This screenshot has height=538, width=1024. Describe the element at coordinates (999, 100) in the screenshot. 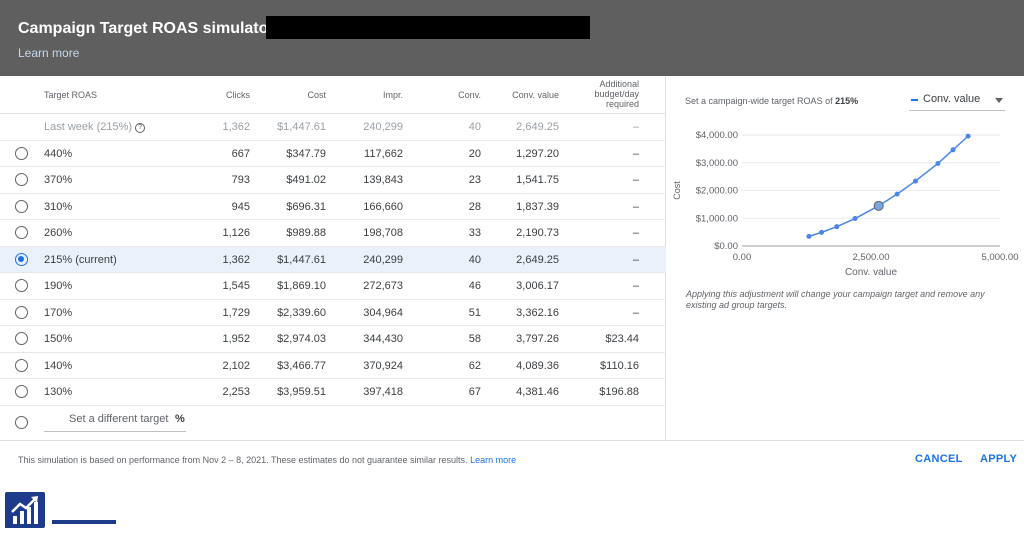

I see `chevron-down-icon` at that location.